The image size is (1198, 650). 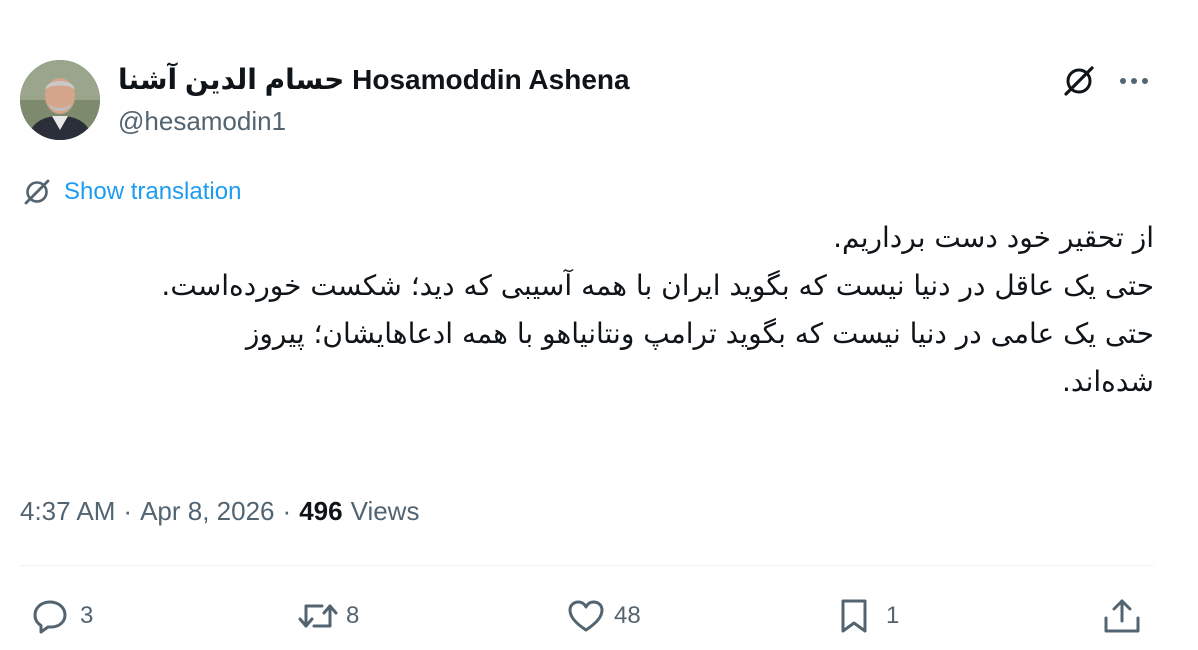 I want to click on more-options-button, so click(x=1134, y=81).